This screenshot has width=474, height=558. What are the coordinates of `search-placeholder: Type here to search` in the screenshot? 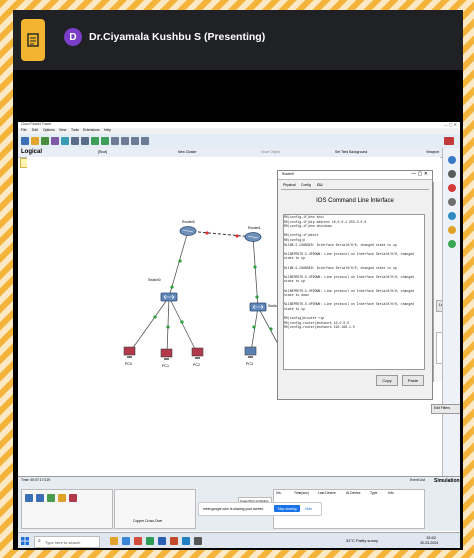 It's located at (63, 542).